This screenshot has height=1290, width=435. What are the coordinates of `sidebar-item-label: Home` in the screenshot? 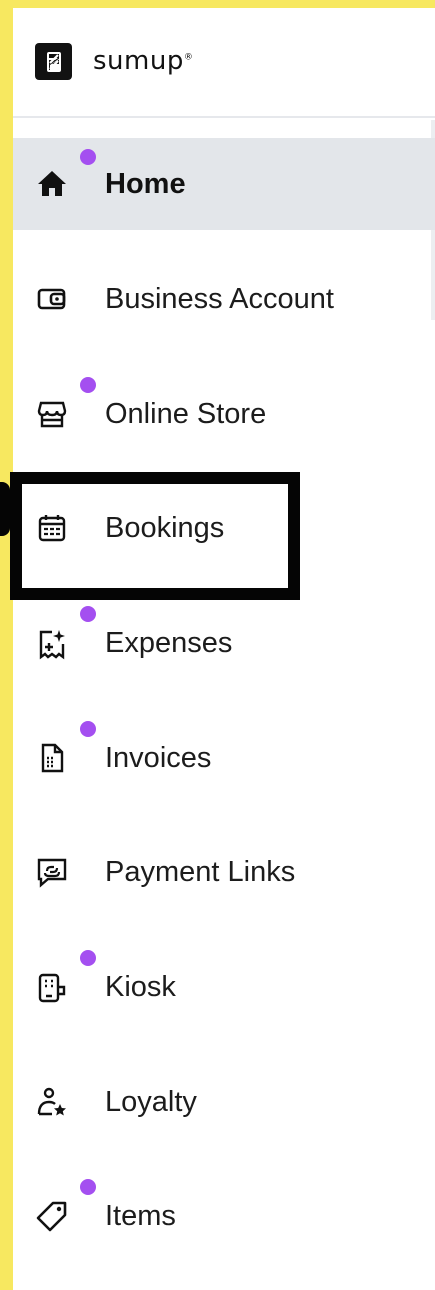 It's located at (145, 184).